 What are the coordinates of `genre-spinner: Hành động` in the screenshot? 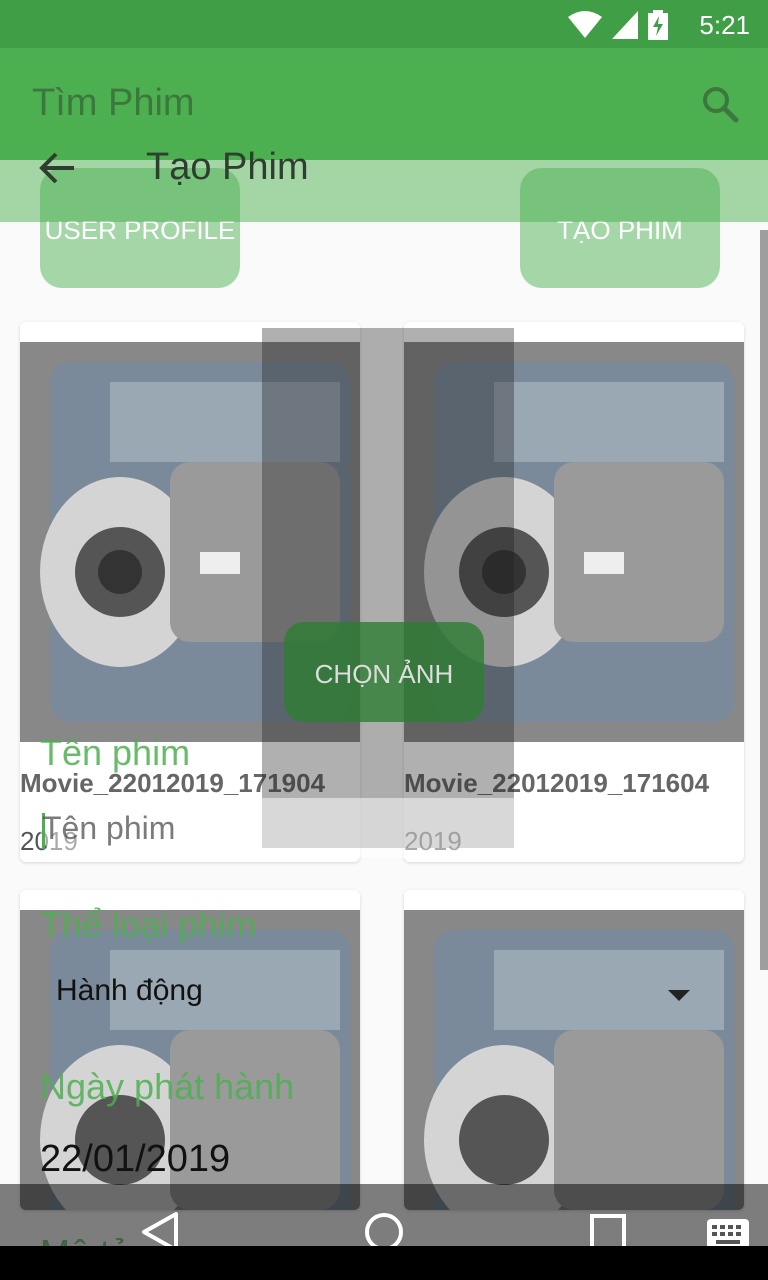 It's located at (129, 991).